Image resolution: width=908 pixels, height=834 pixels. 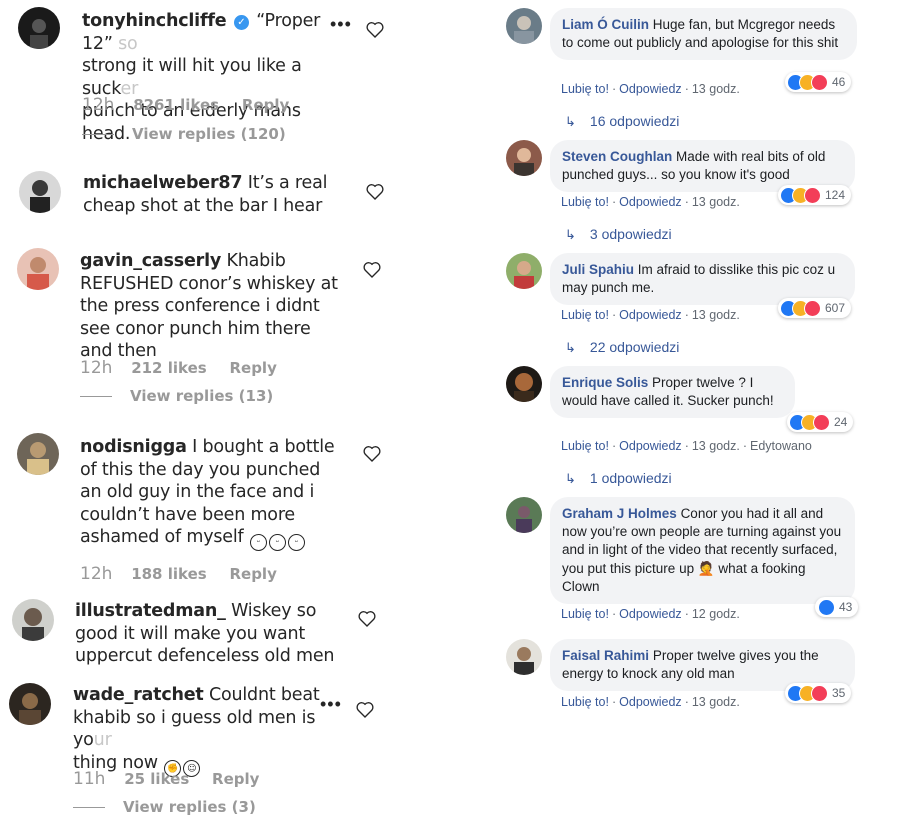 I want to click on commenter-name: Liam Ó Cuilin, so click(x=605, y=24).